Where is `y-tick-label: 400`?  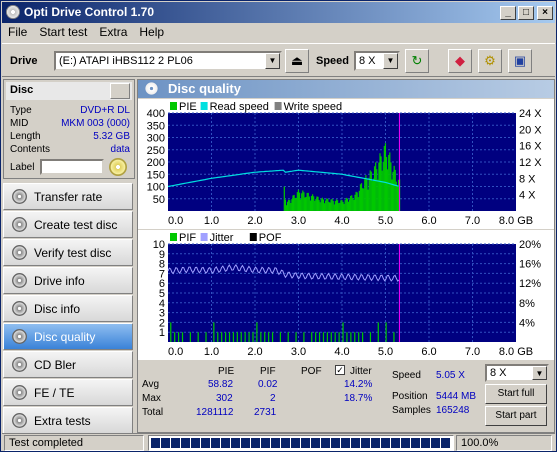 y-tick-label: 400 is located at coordinates (156, 114).